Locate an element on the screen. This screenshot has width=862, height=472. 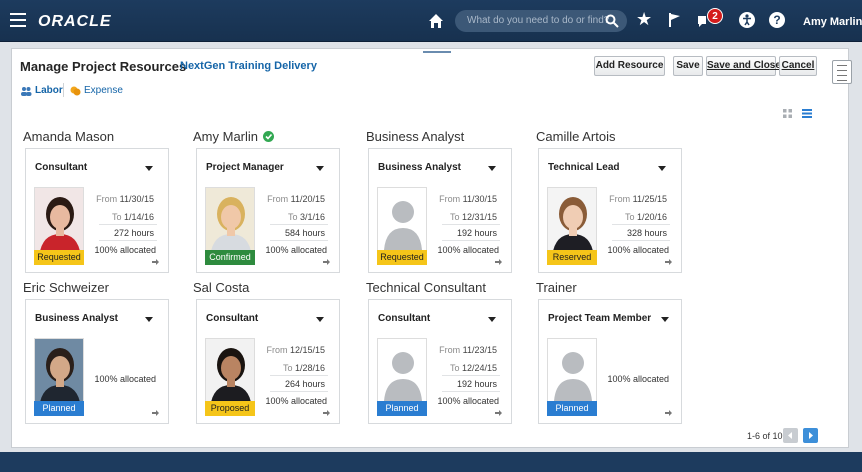
resource-name-text: Business Analyst is located at coordinates (415, 136).